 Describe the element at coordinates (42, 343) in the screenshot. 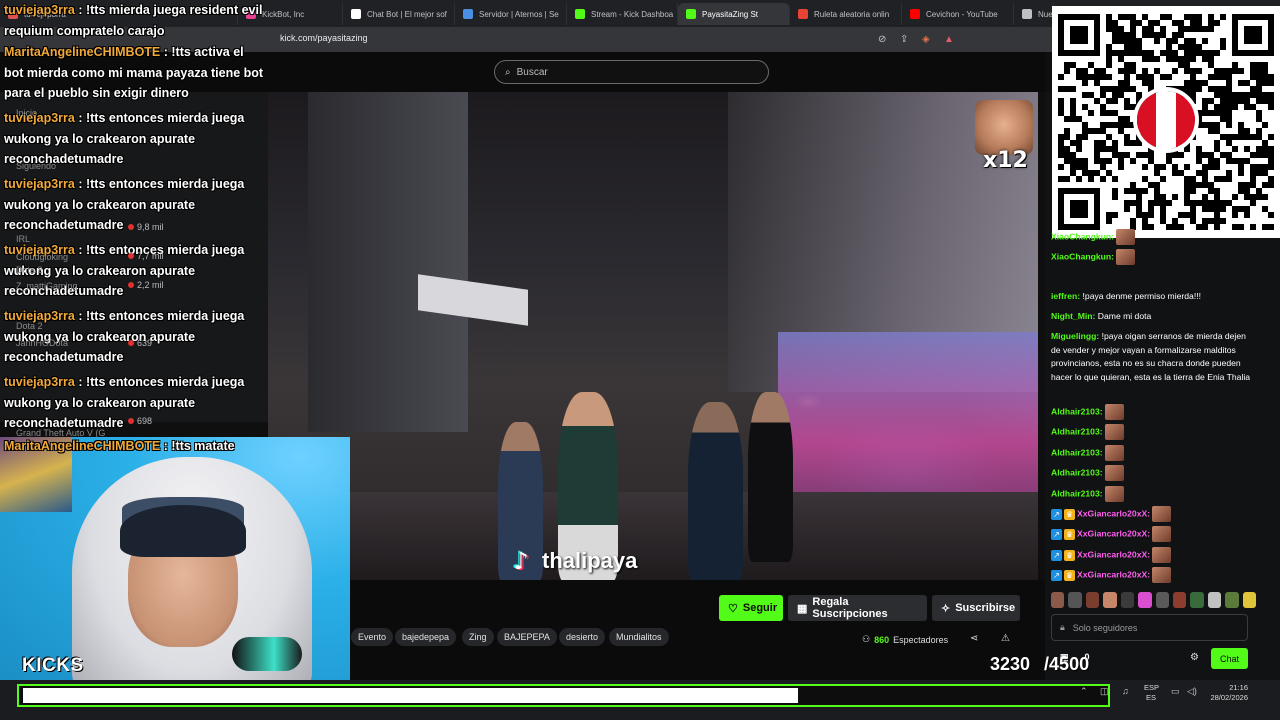

I see `sidebar-item: JannHODota` at that location.